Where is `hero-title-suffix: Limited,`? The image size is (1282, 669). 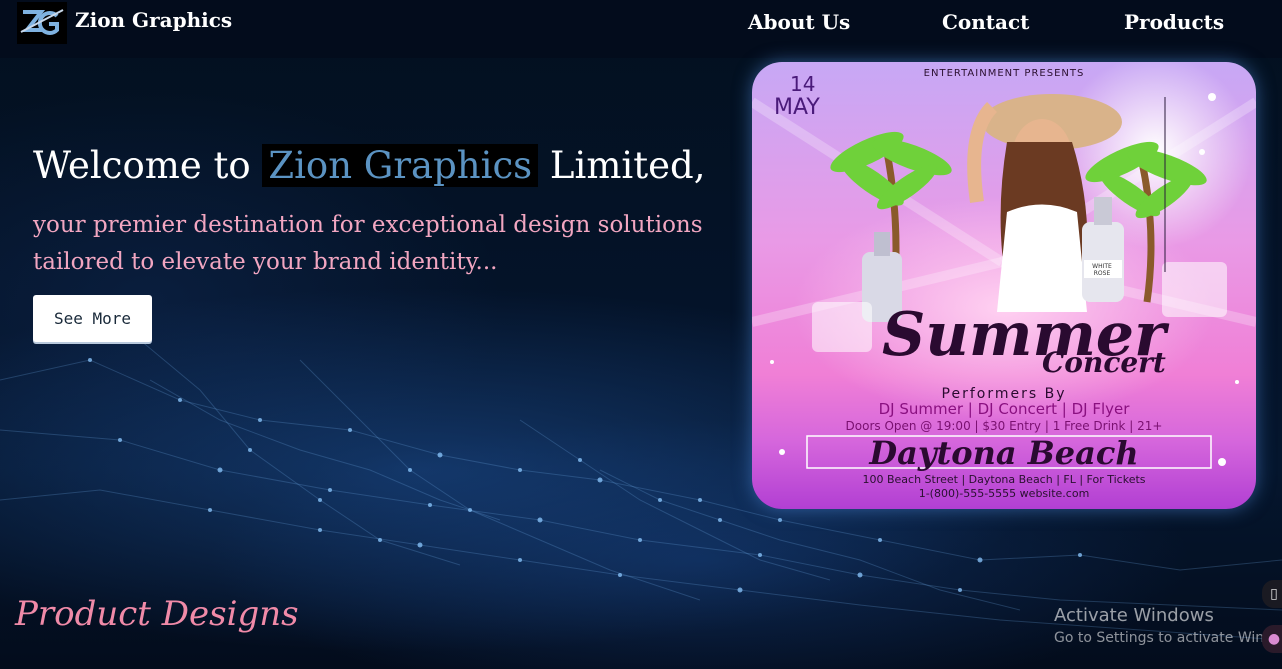
hero-title-suffix: Limited, is located at coordinates (622, 165).